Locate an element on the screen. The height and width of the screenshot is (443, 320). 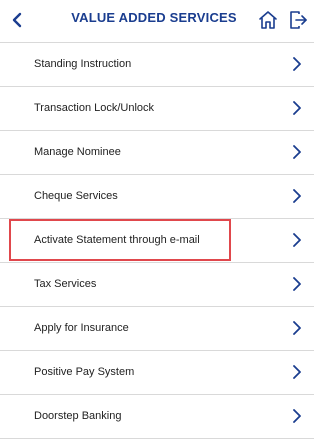
menu-item-label: Standing Instruction is located at coordinates (83, 64).